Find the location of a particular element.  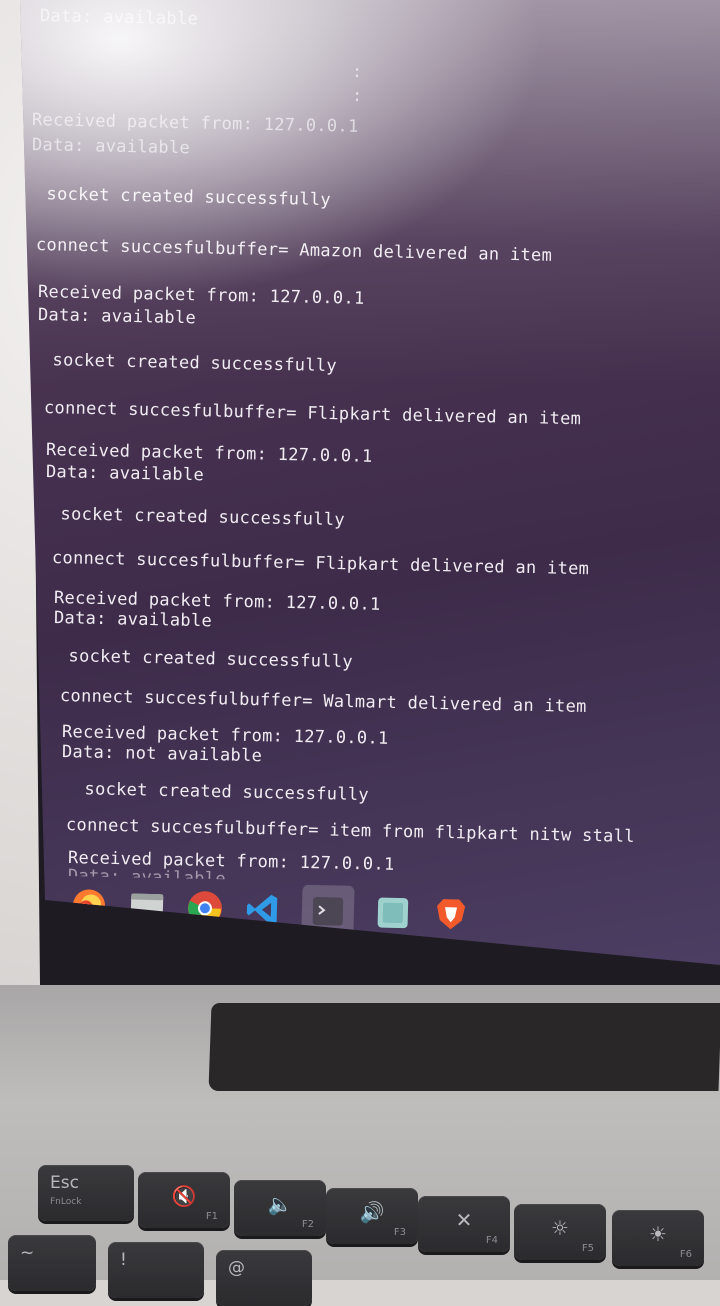

laptop-hinge is located at coordinates (464, 1047).